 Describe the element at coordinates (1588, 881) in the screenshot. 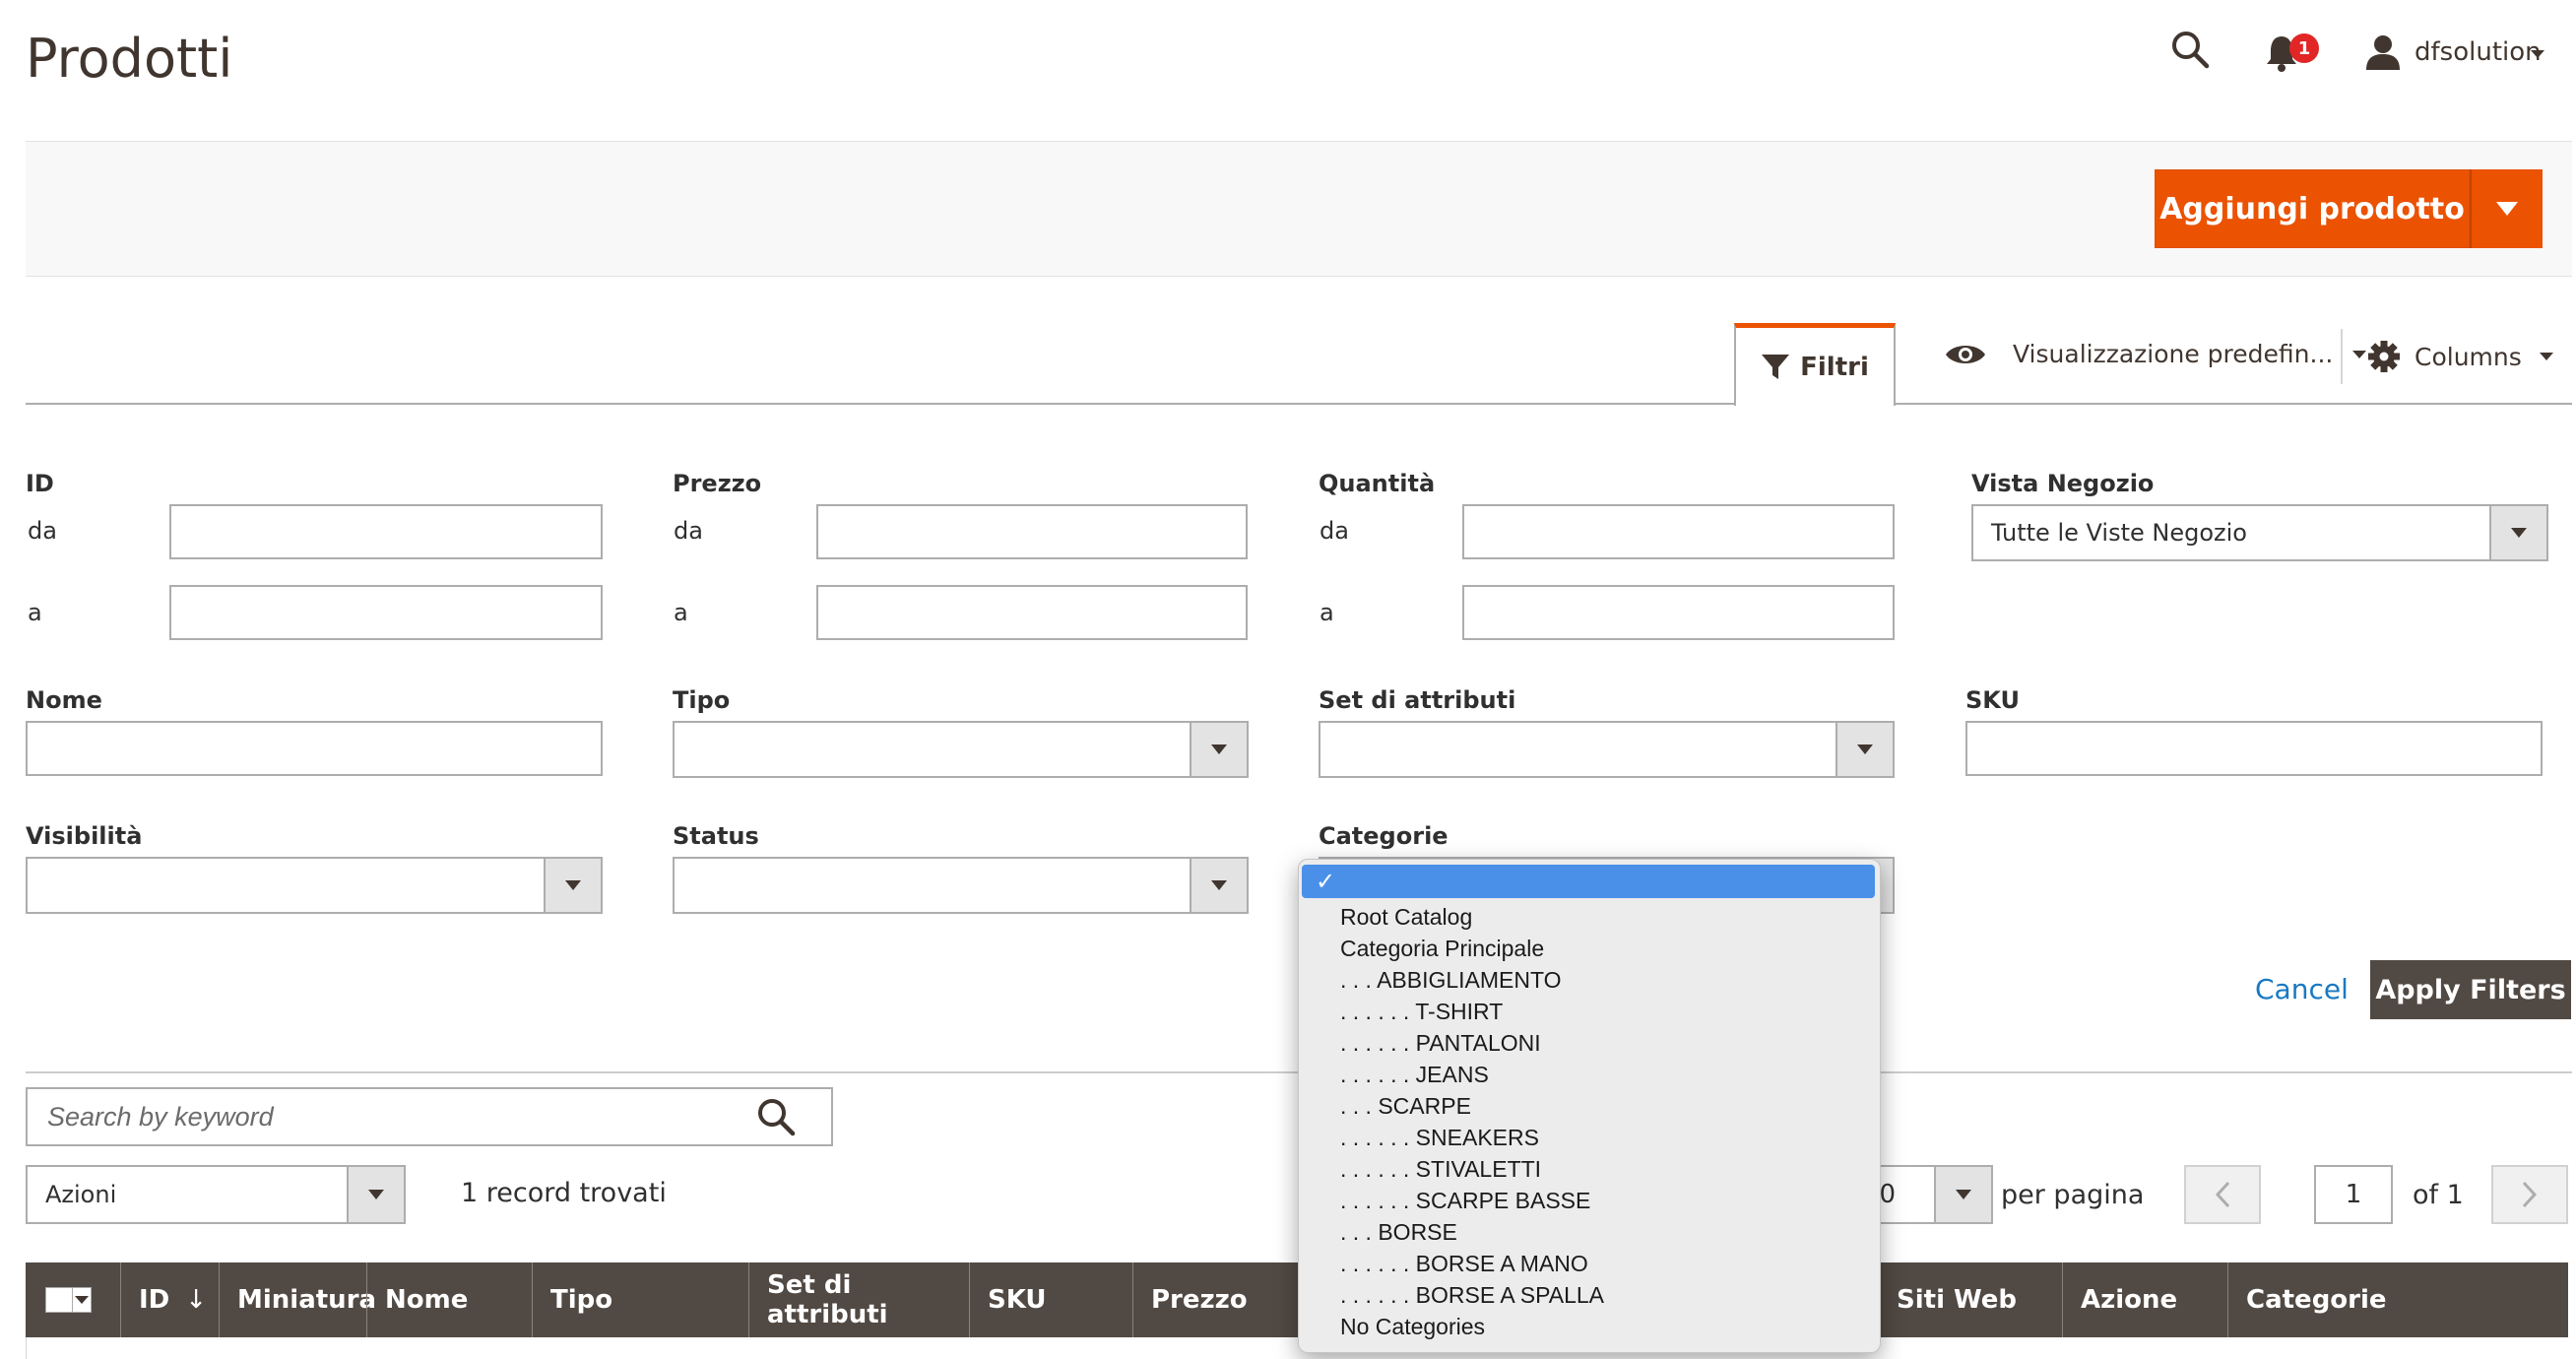

I see `dropdown-option-empty-selected: ✓` at that location.